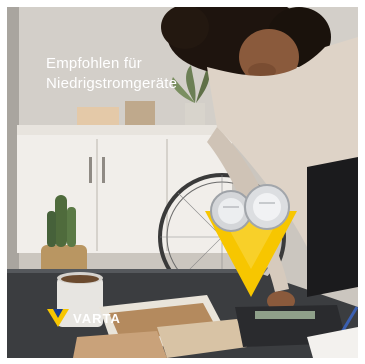 The height and width of the screenshot is (364, 365). What do you see at coordinates (58, 318) in the screenshot?
I see `varta-v-icon` at bounding box center [58, 318].